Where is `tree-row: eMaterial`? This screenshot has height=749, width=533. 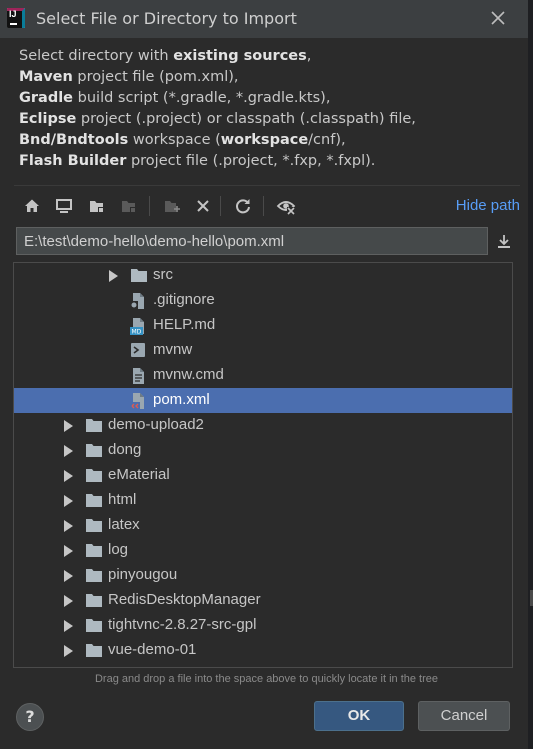 tree-row: eMaterial is located at coordinates (263, 475).